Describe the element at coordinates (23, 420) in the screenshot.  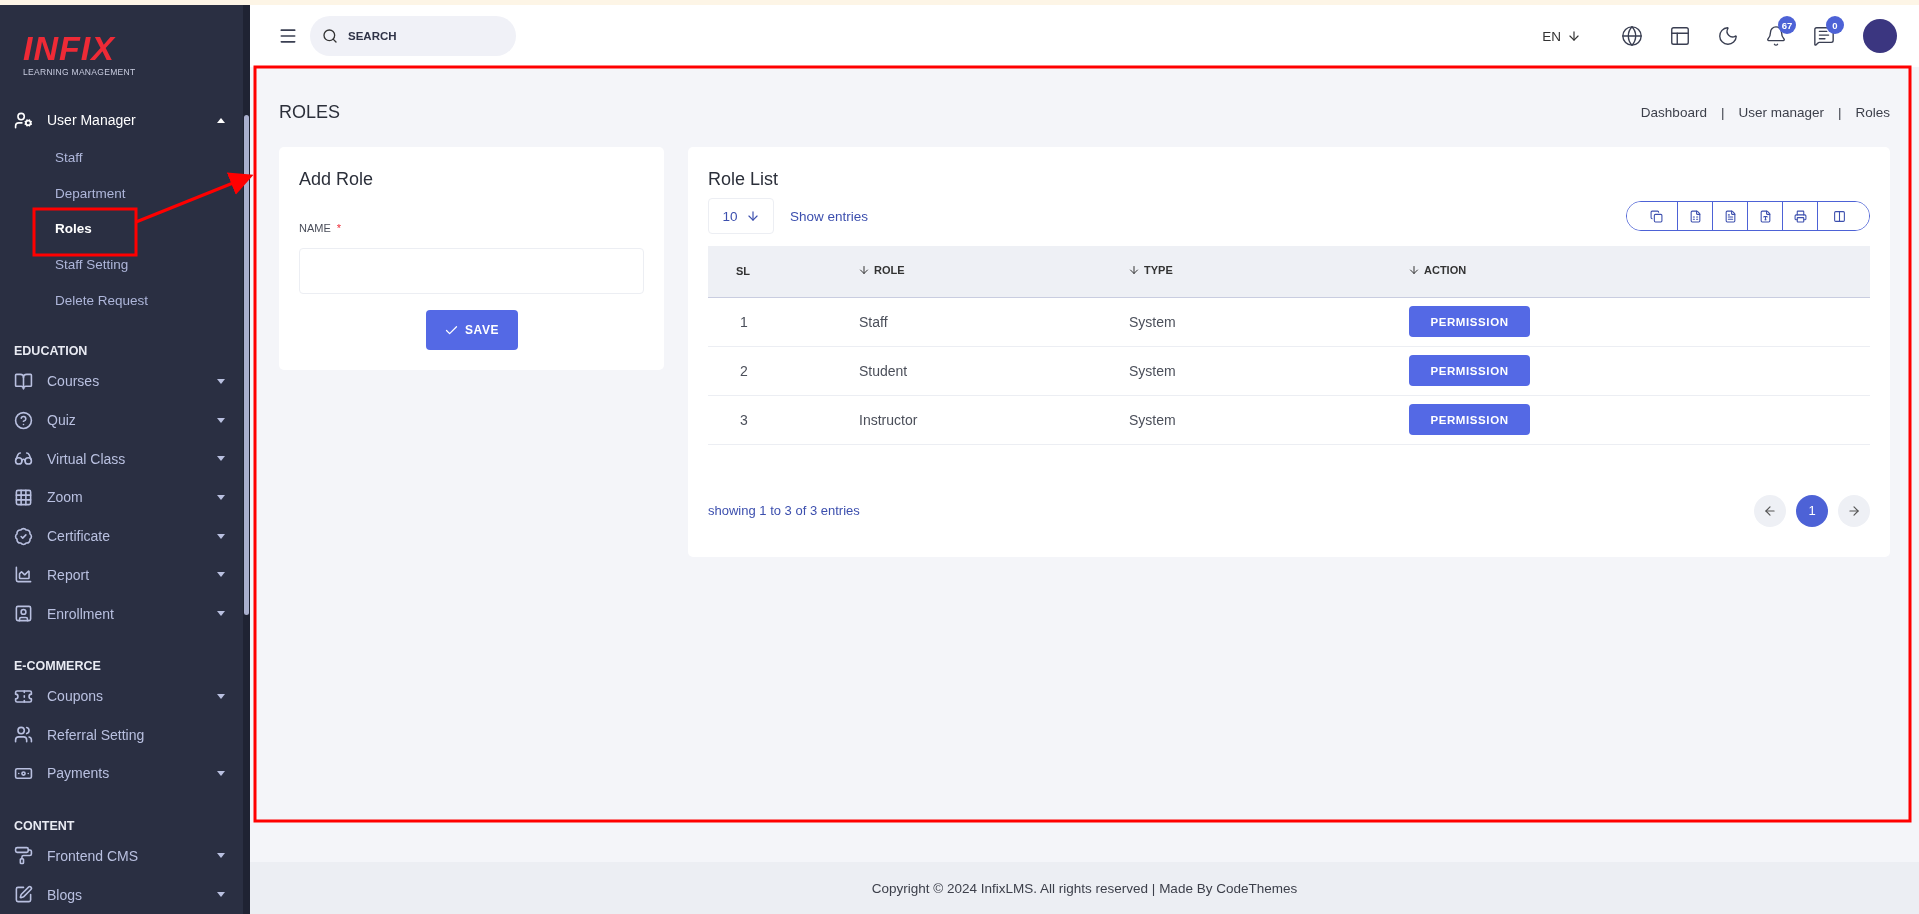
I see `question-icon` at that location.